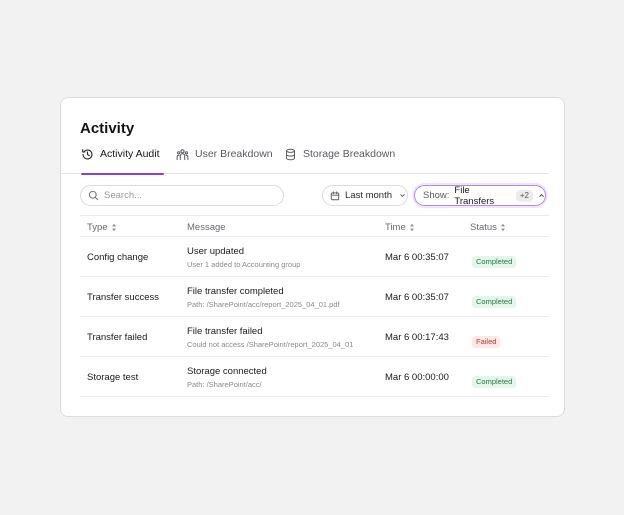 This screenshot has width=624, height=515. Describe the element at coordinates (130, 154) in the screenshot. I see `tab-label: Activity Audit` at that location.